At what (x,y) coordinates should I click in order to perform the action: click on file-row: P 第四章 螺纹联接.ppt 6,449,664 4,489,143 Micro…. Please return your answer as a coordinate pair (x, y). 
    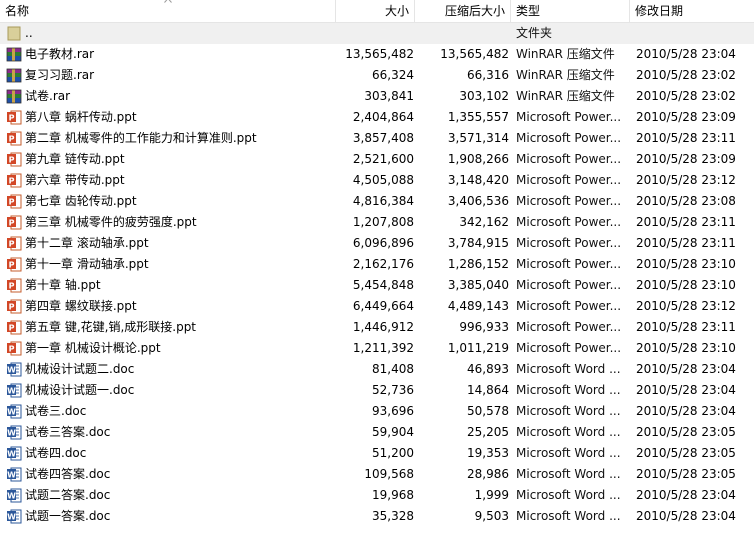
    Looking at the image, I should click on (377, 306).